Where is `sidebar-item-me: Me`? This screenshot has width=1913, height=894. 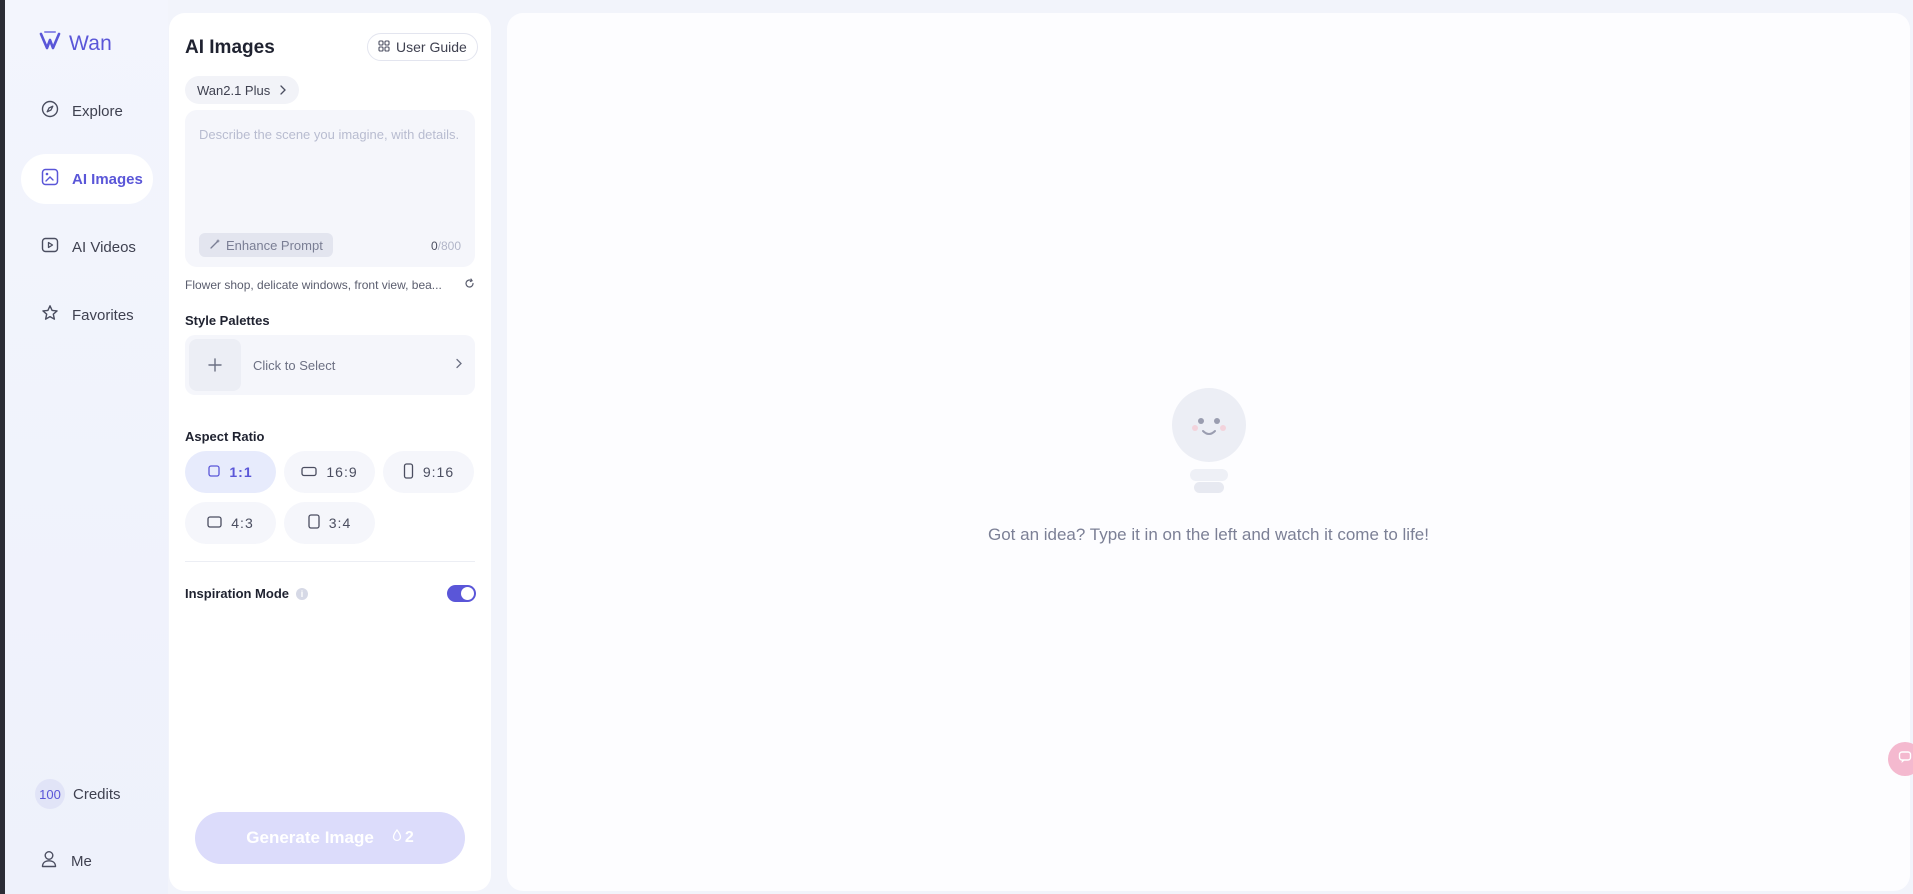 sidebar-item-me: Me is located at coordinates (66, 861).